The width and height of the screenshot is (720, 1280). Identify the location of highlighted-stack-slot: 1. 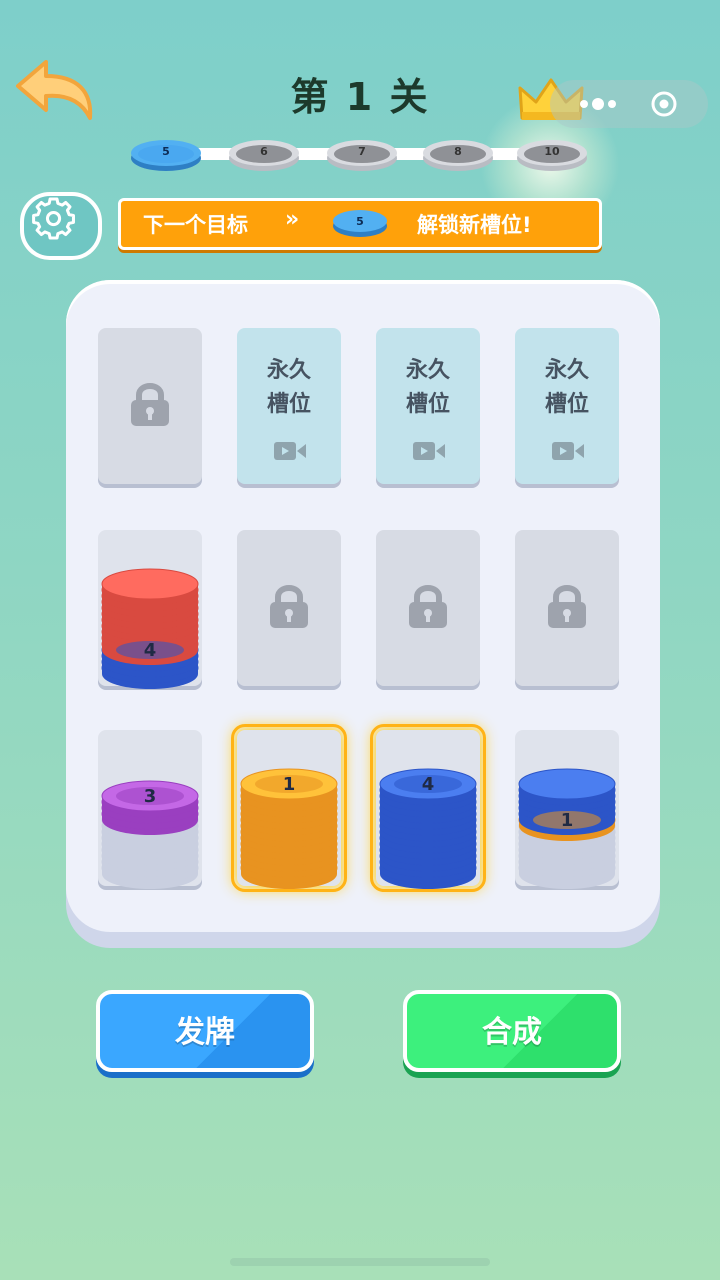
(289, 808).